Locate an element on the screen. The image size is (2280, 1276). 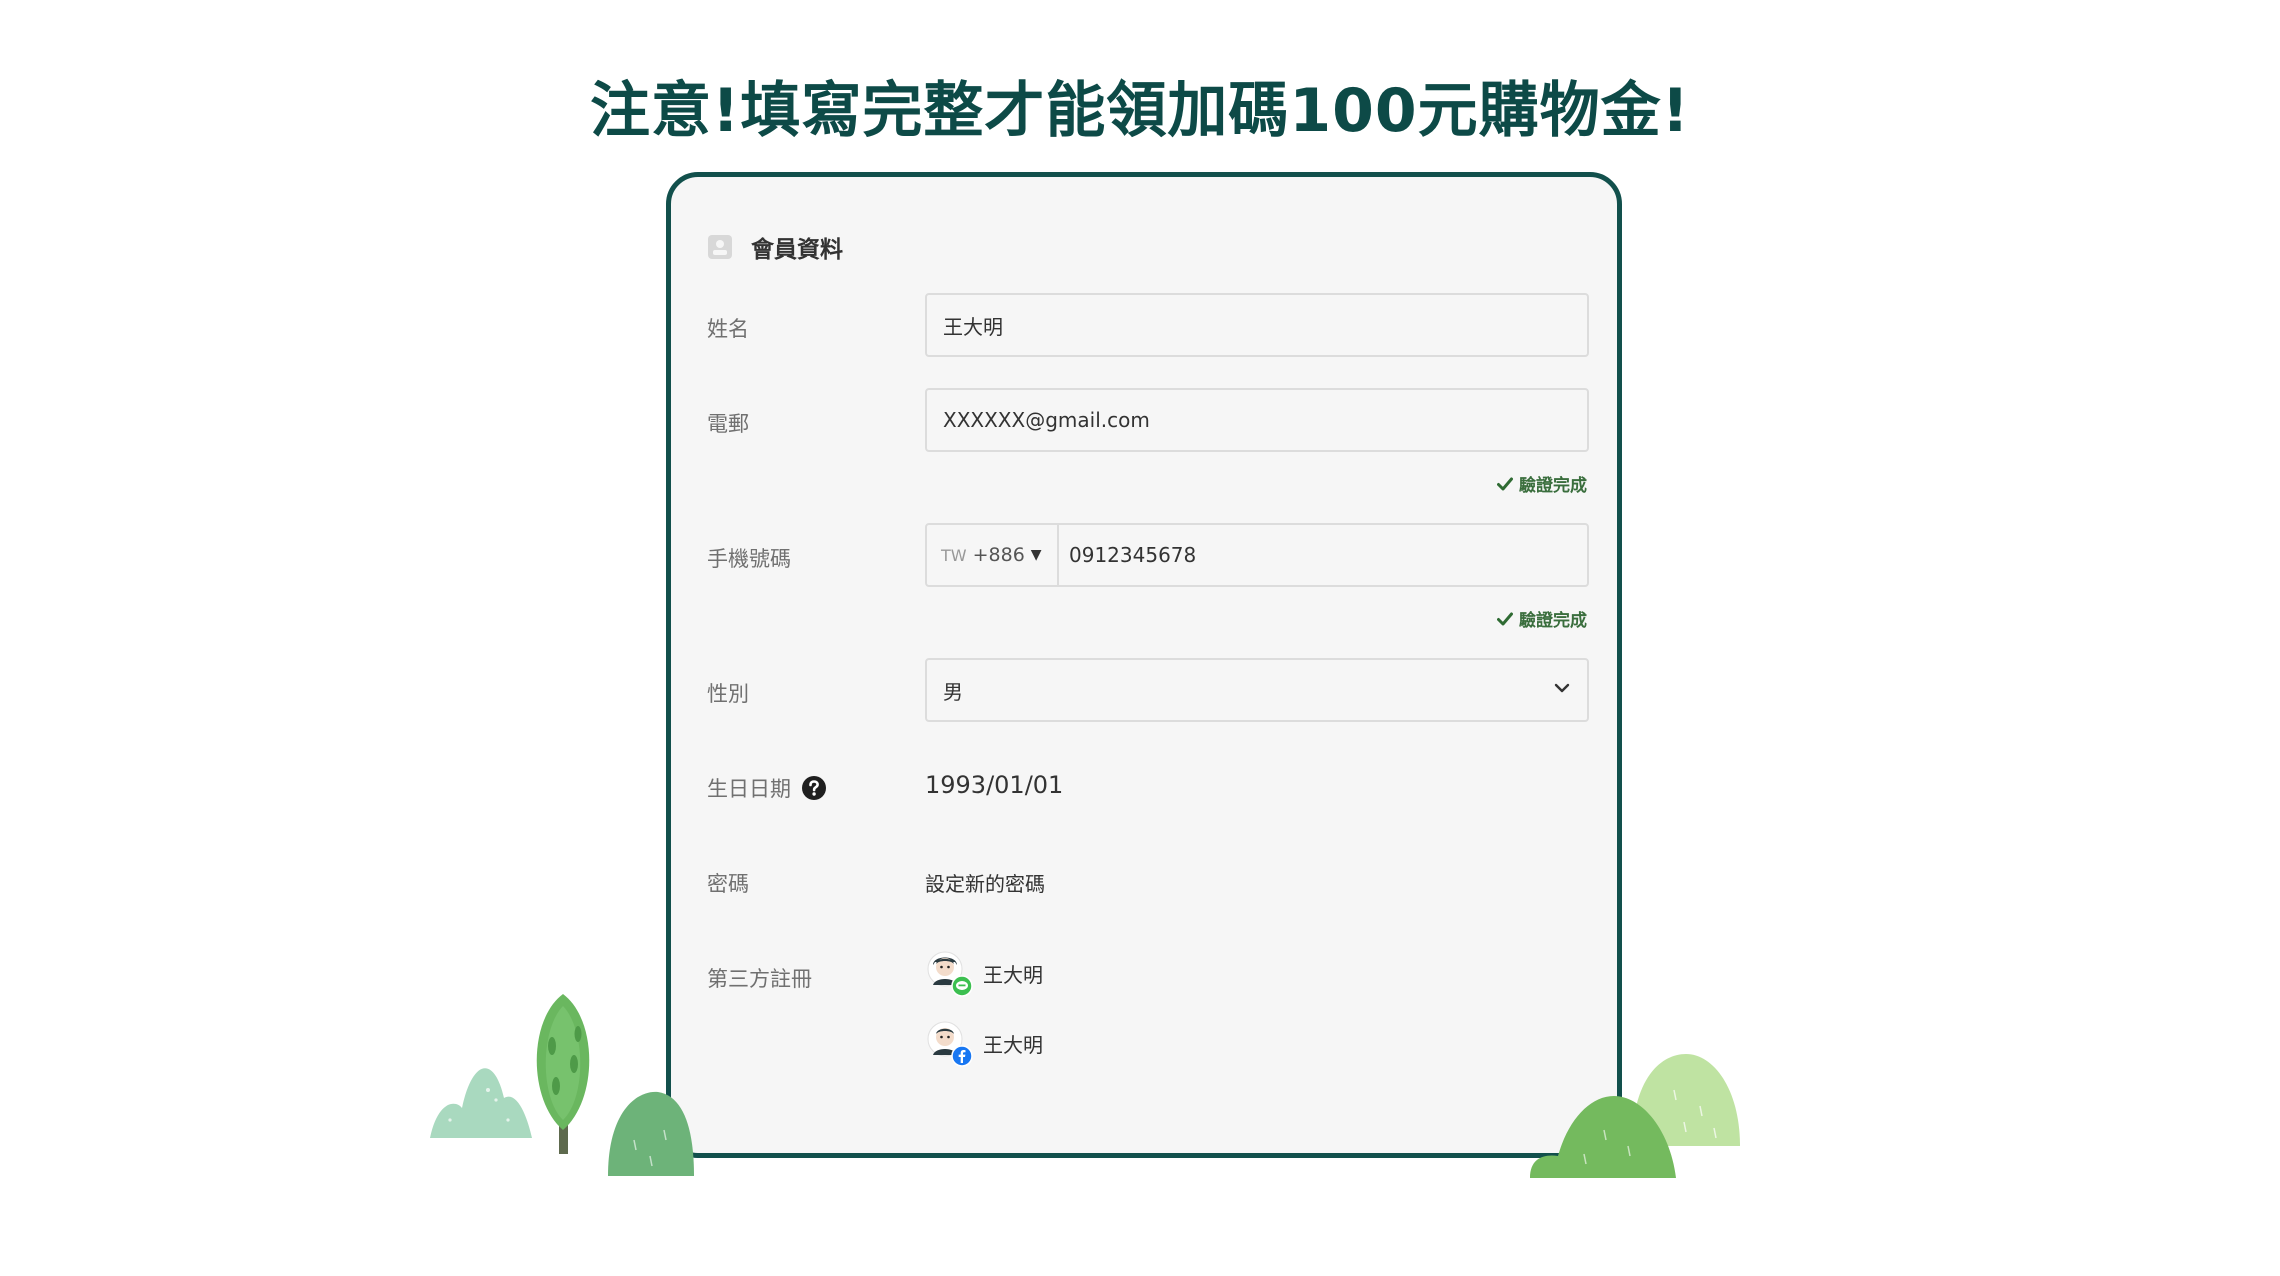
phone-input-group: TW +886 ▼ 0912345678 is located at coordinates (1257, 555).